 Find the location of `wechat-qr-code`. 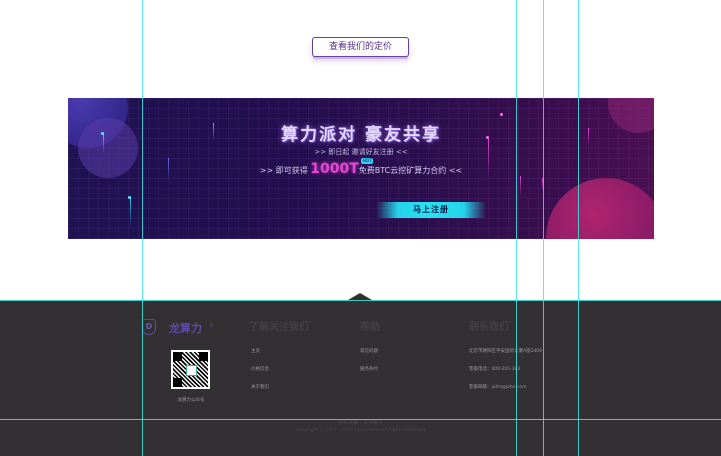

wechat-qr-code is located at coordinates (190, 369).